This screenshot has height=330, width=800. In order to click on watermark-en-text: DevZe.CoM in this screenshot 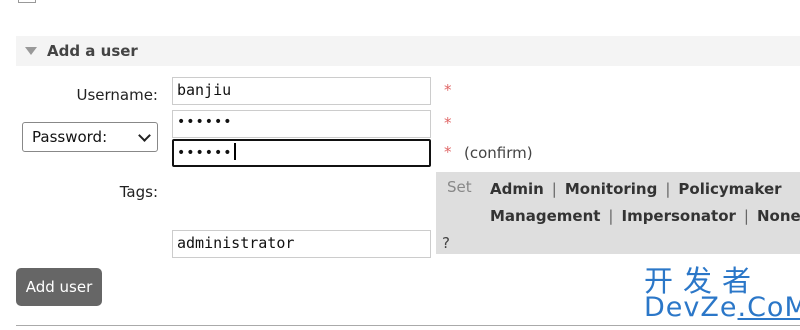, I will do `click(722, 307)`.